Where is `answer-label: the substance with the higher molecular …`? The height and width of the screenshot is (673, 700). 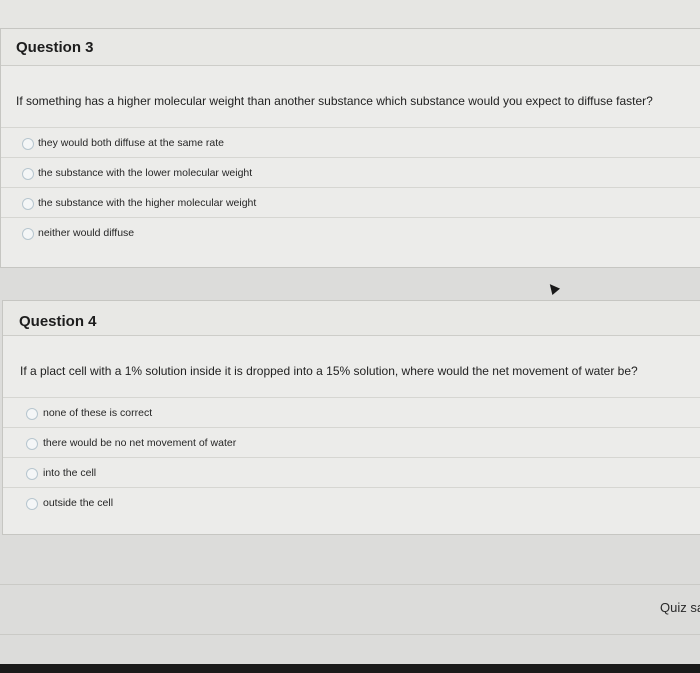 answer-label: the substance with the higher molecular … is located at coordinates (147, 203).